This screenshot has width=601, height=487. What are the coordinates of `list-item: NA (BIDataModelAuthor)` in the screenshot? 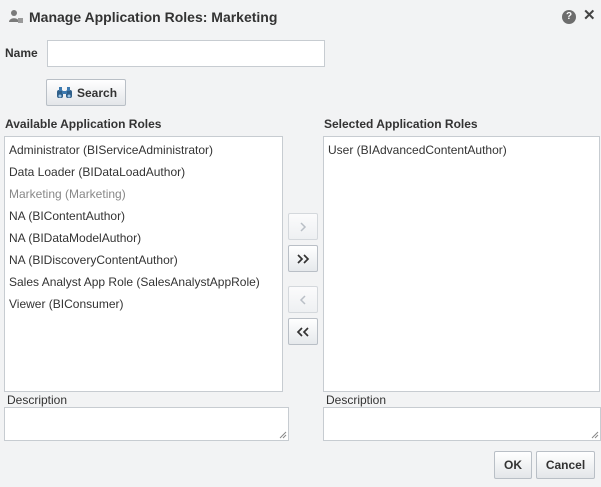 It's located at (143, 238).